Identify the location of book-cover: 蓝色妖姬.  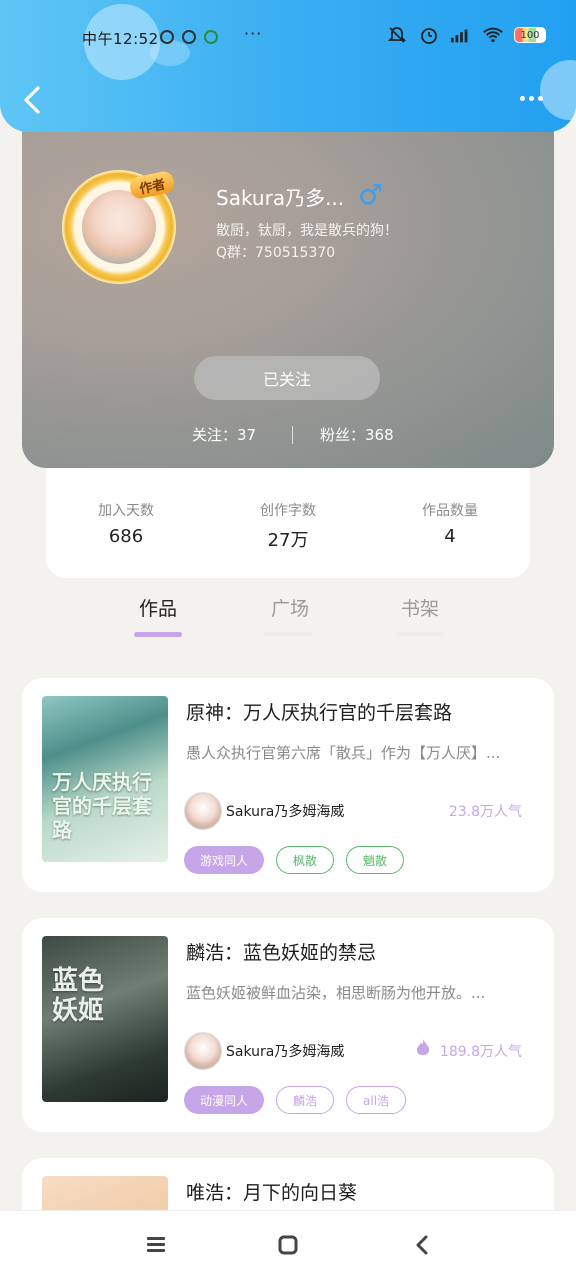
(105, 1019).